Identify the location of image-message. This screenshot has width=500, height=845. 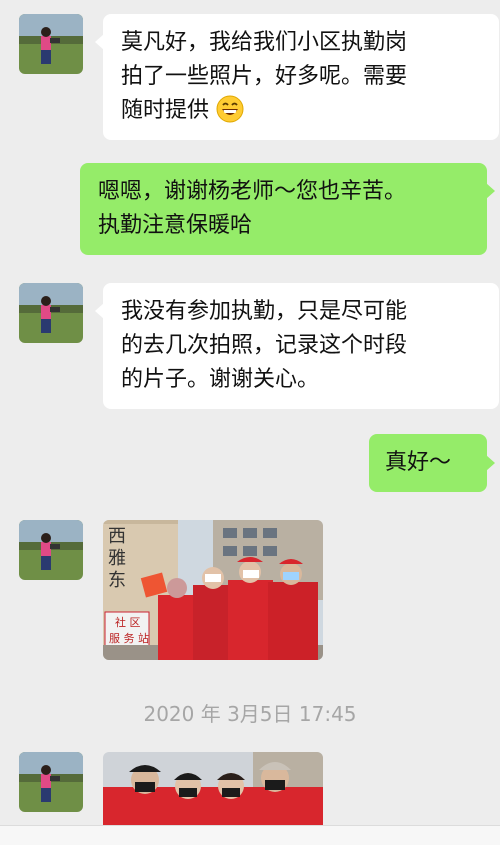
(213, 788).